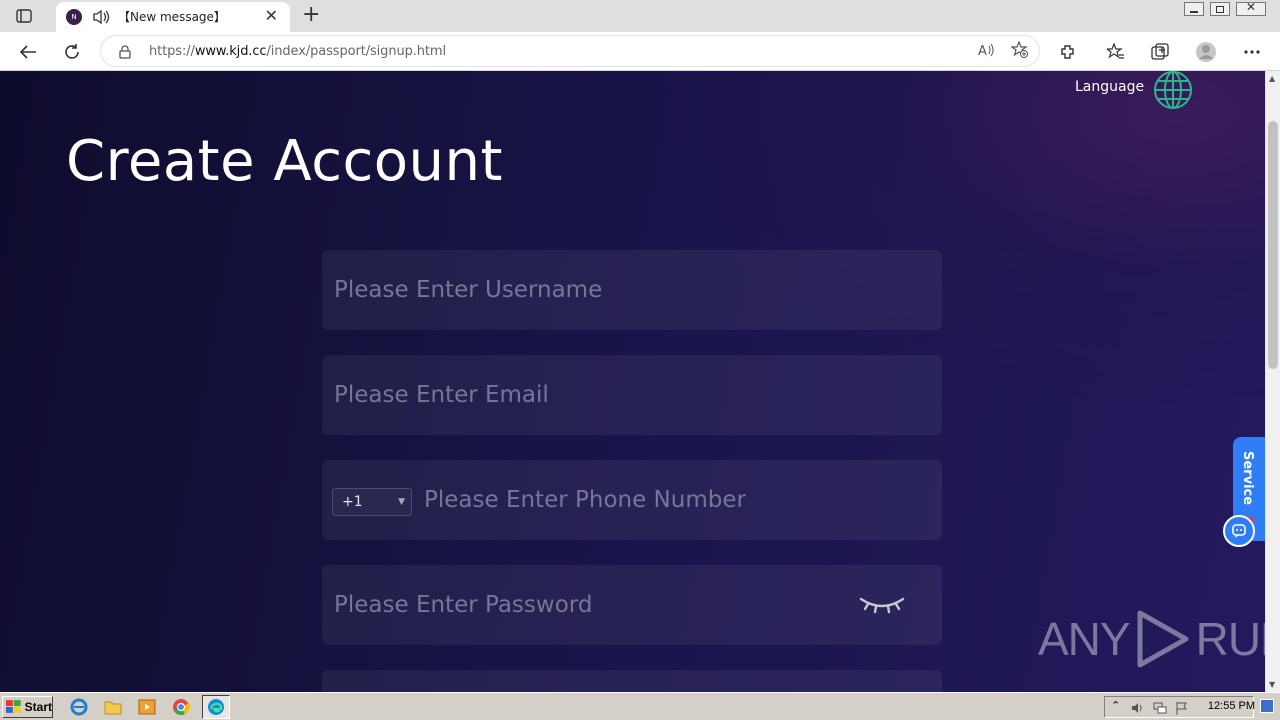 The image size is (1280, 720). I want to click on chat-bubble-icon, so click(1239, 531).